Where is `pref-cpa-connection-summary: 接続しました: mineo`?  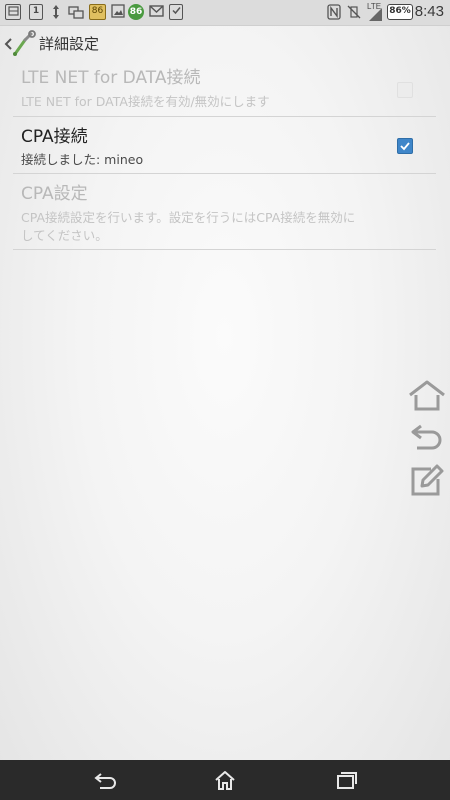 pref-cpa-connection-summary: 接続しました: mineo is located at coordinates (82, 159).